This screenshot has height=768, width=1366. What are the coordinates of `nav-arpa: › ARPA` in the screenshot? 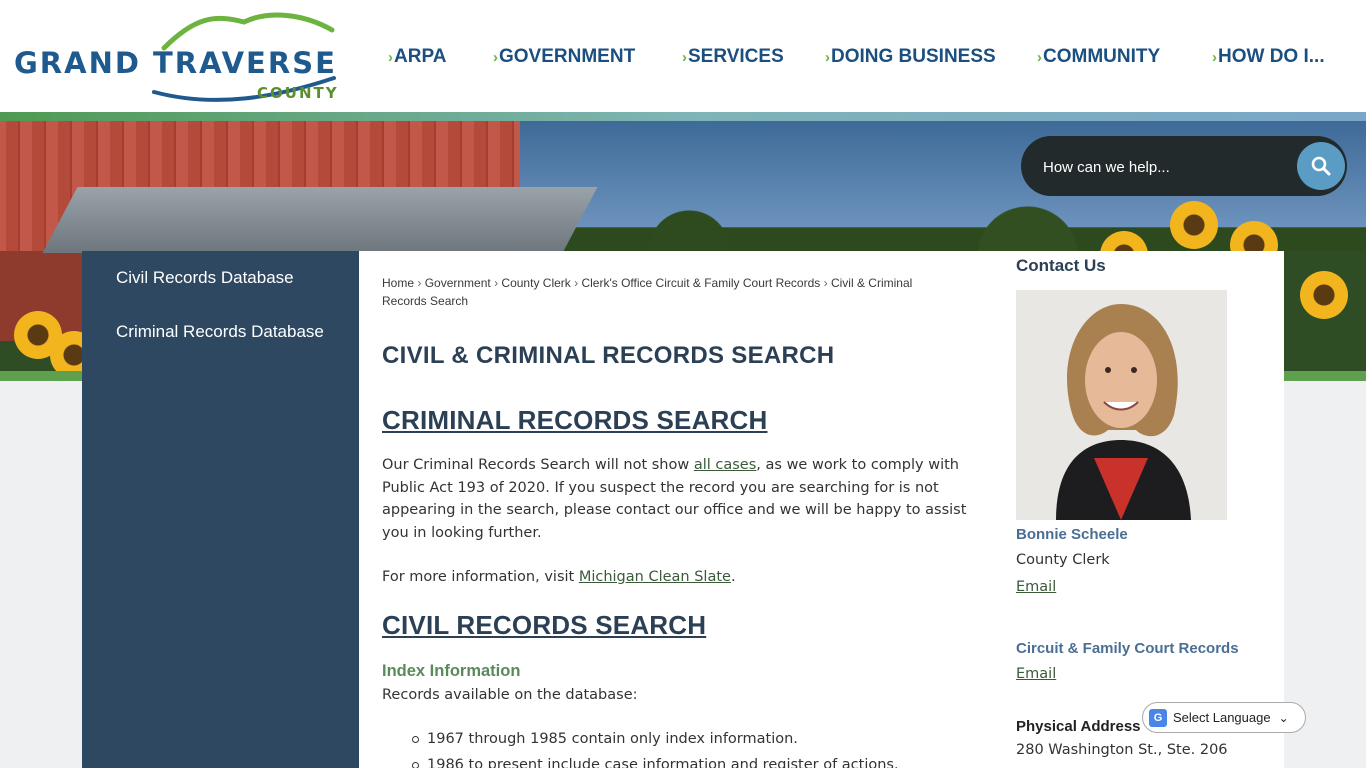 It's located at (417, 57).